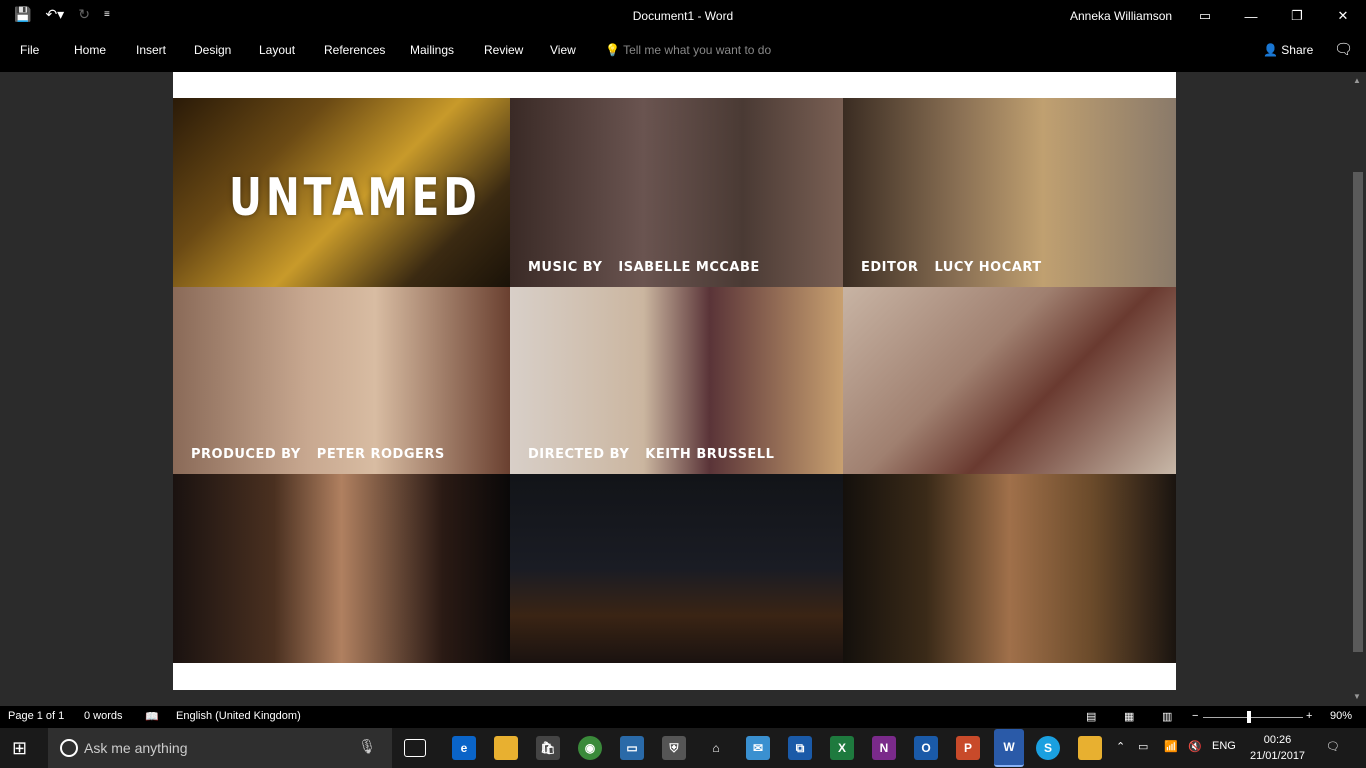 The width and height of the screenshot is (1366, 768). Describe the element at coordinates (1009, 748) in the screenshot. I see `word-icon: W` at that location.